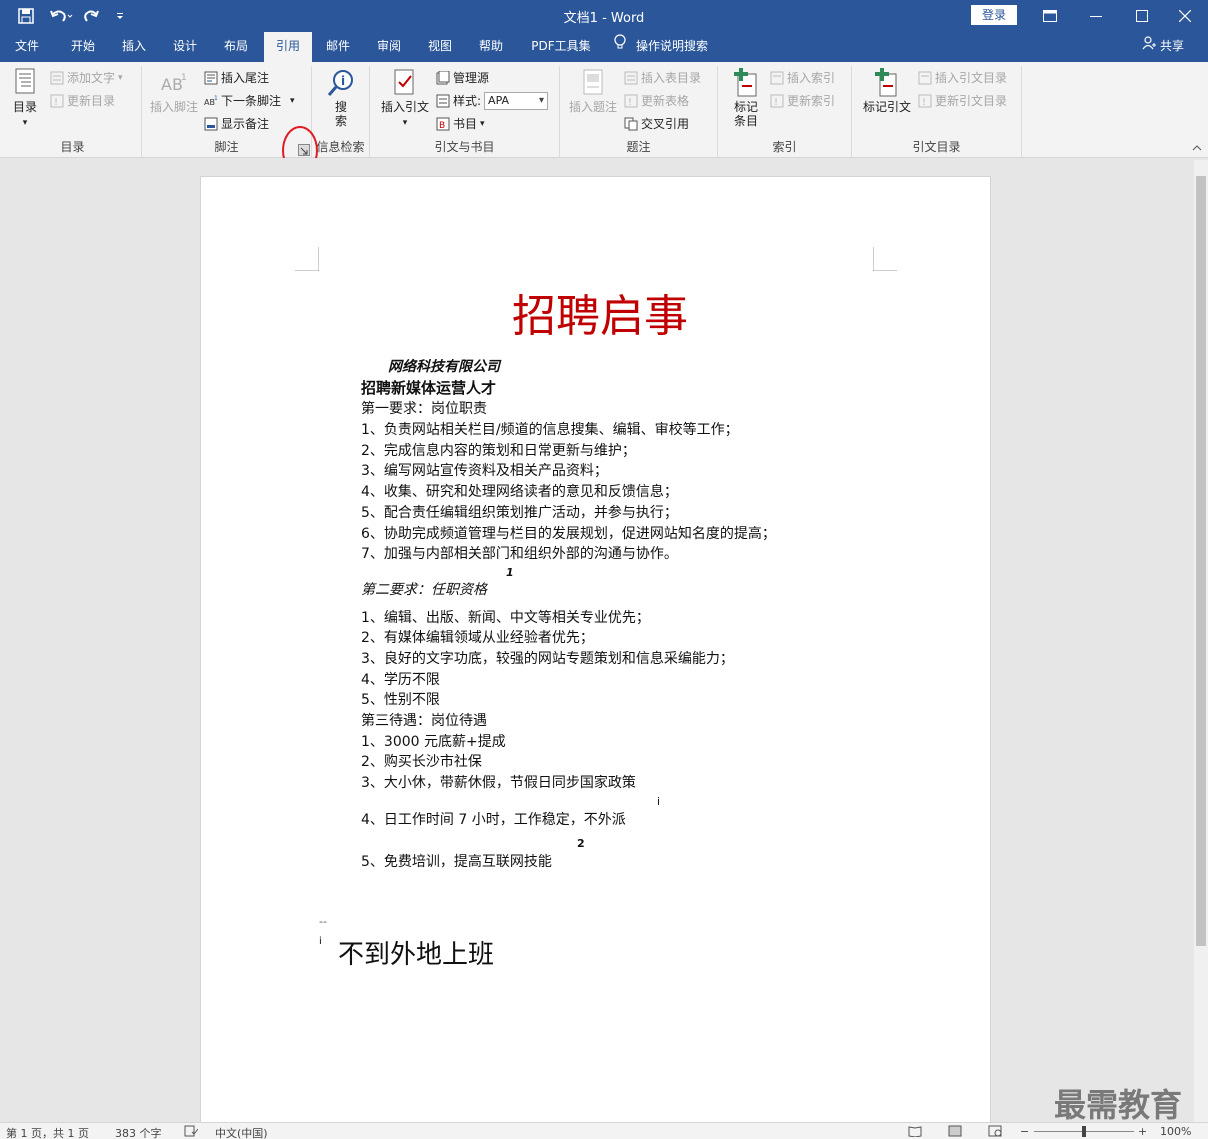  I want to click on endnote-text: 不到外地上班, so click(416, 955).